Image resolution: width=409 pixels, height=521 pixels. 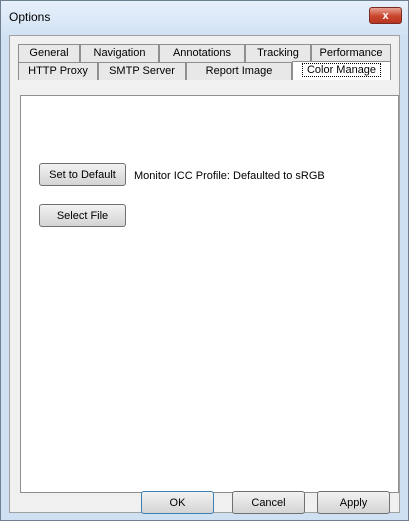 What do you see at coordinates (229, 176) in the screenshot?
I see `monitor-icc-profile-label: Monitor ICC Profile: Defaulted to sRGB` at bounding box center [229, 176].